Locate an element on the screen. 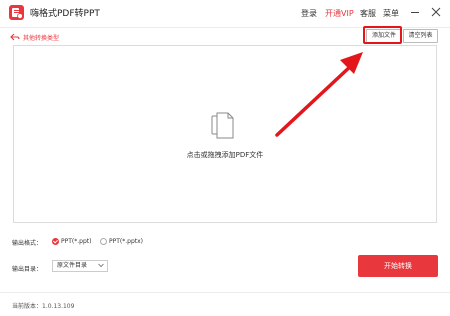 The image size is (450, 316). login-link: 登录 is located at coordinates (309, 13).